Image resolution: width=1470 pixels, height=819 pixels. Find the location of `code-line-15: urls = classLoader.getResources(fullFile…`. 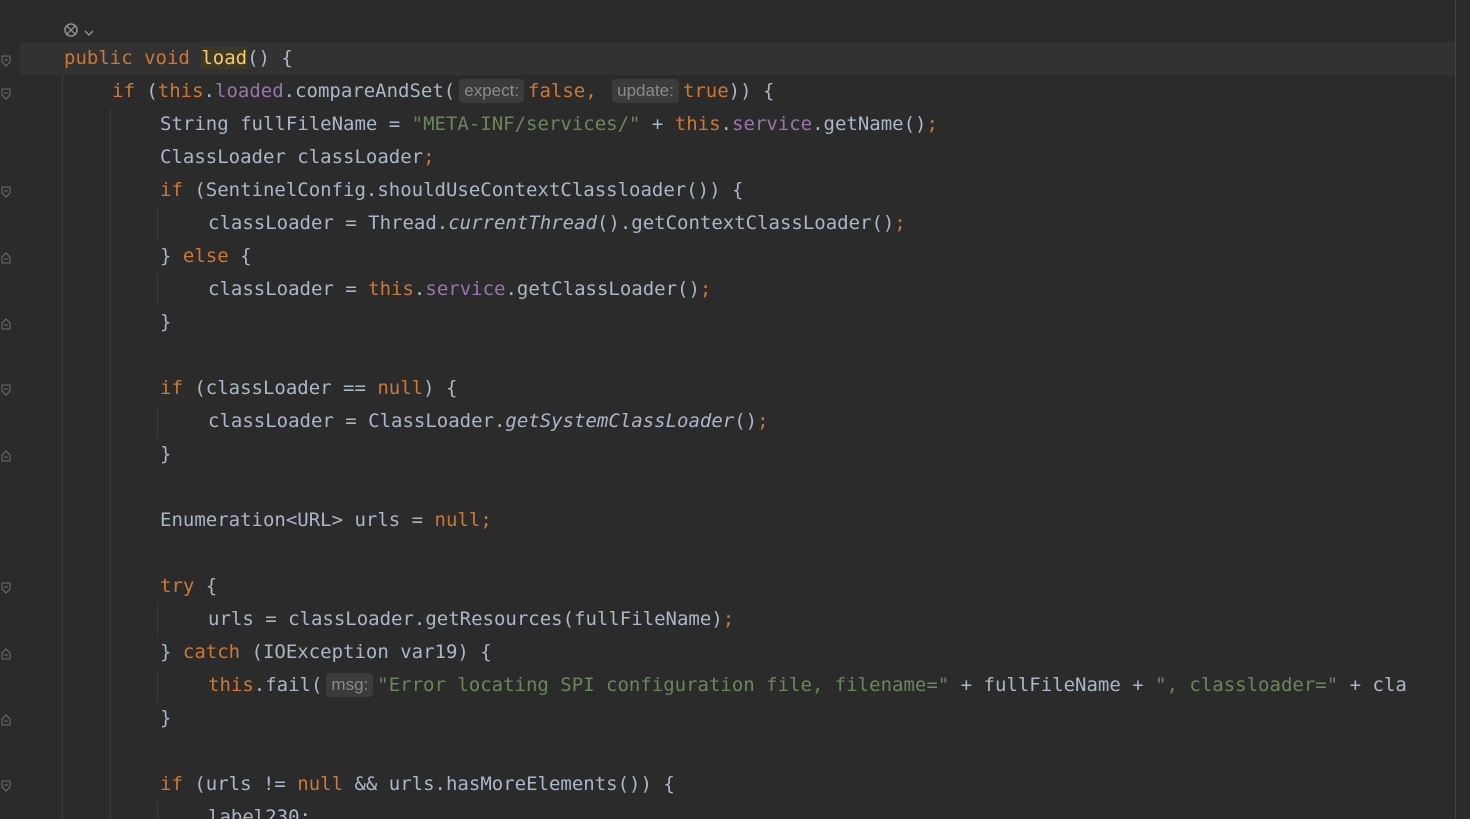

code-line-15: urls = classLoader.getResources(fullFile… is located at coordinates (471, 619).